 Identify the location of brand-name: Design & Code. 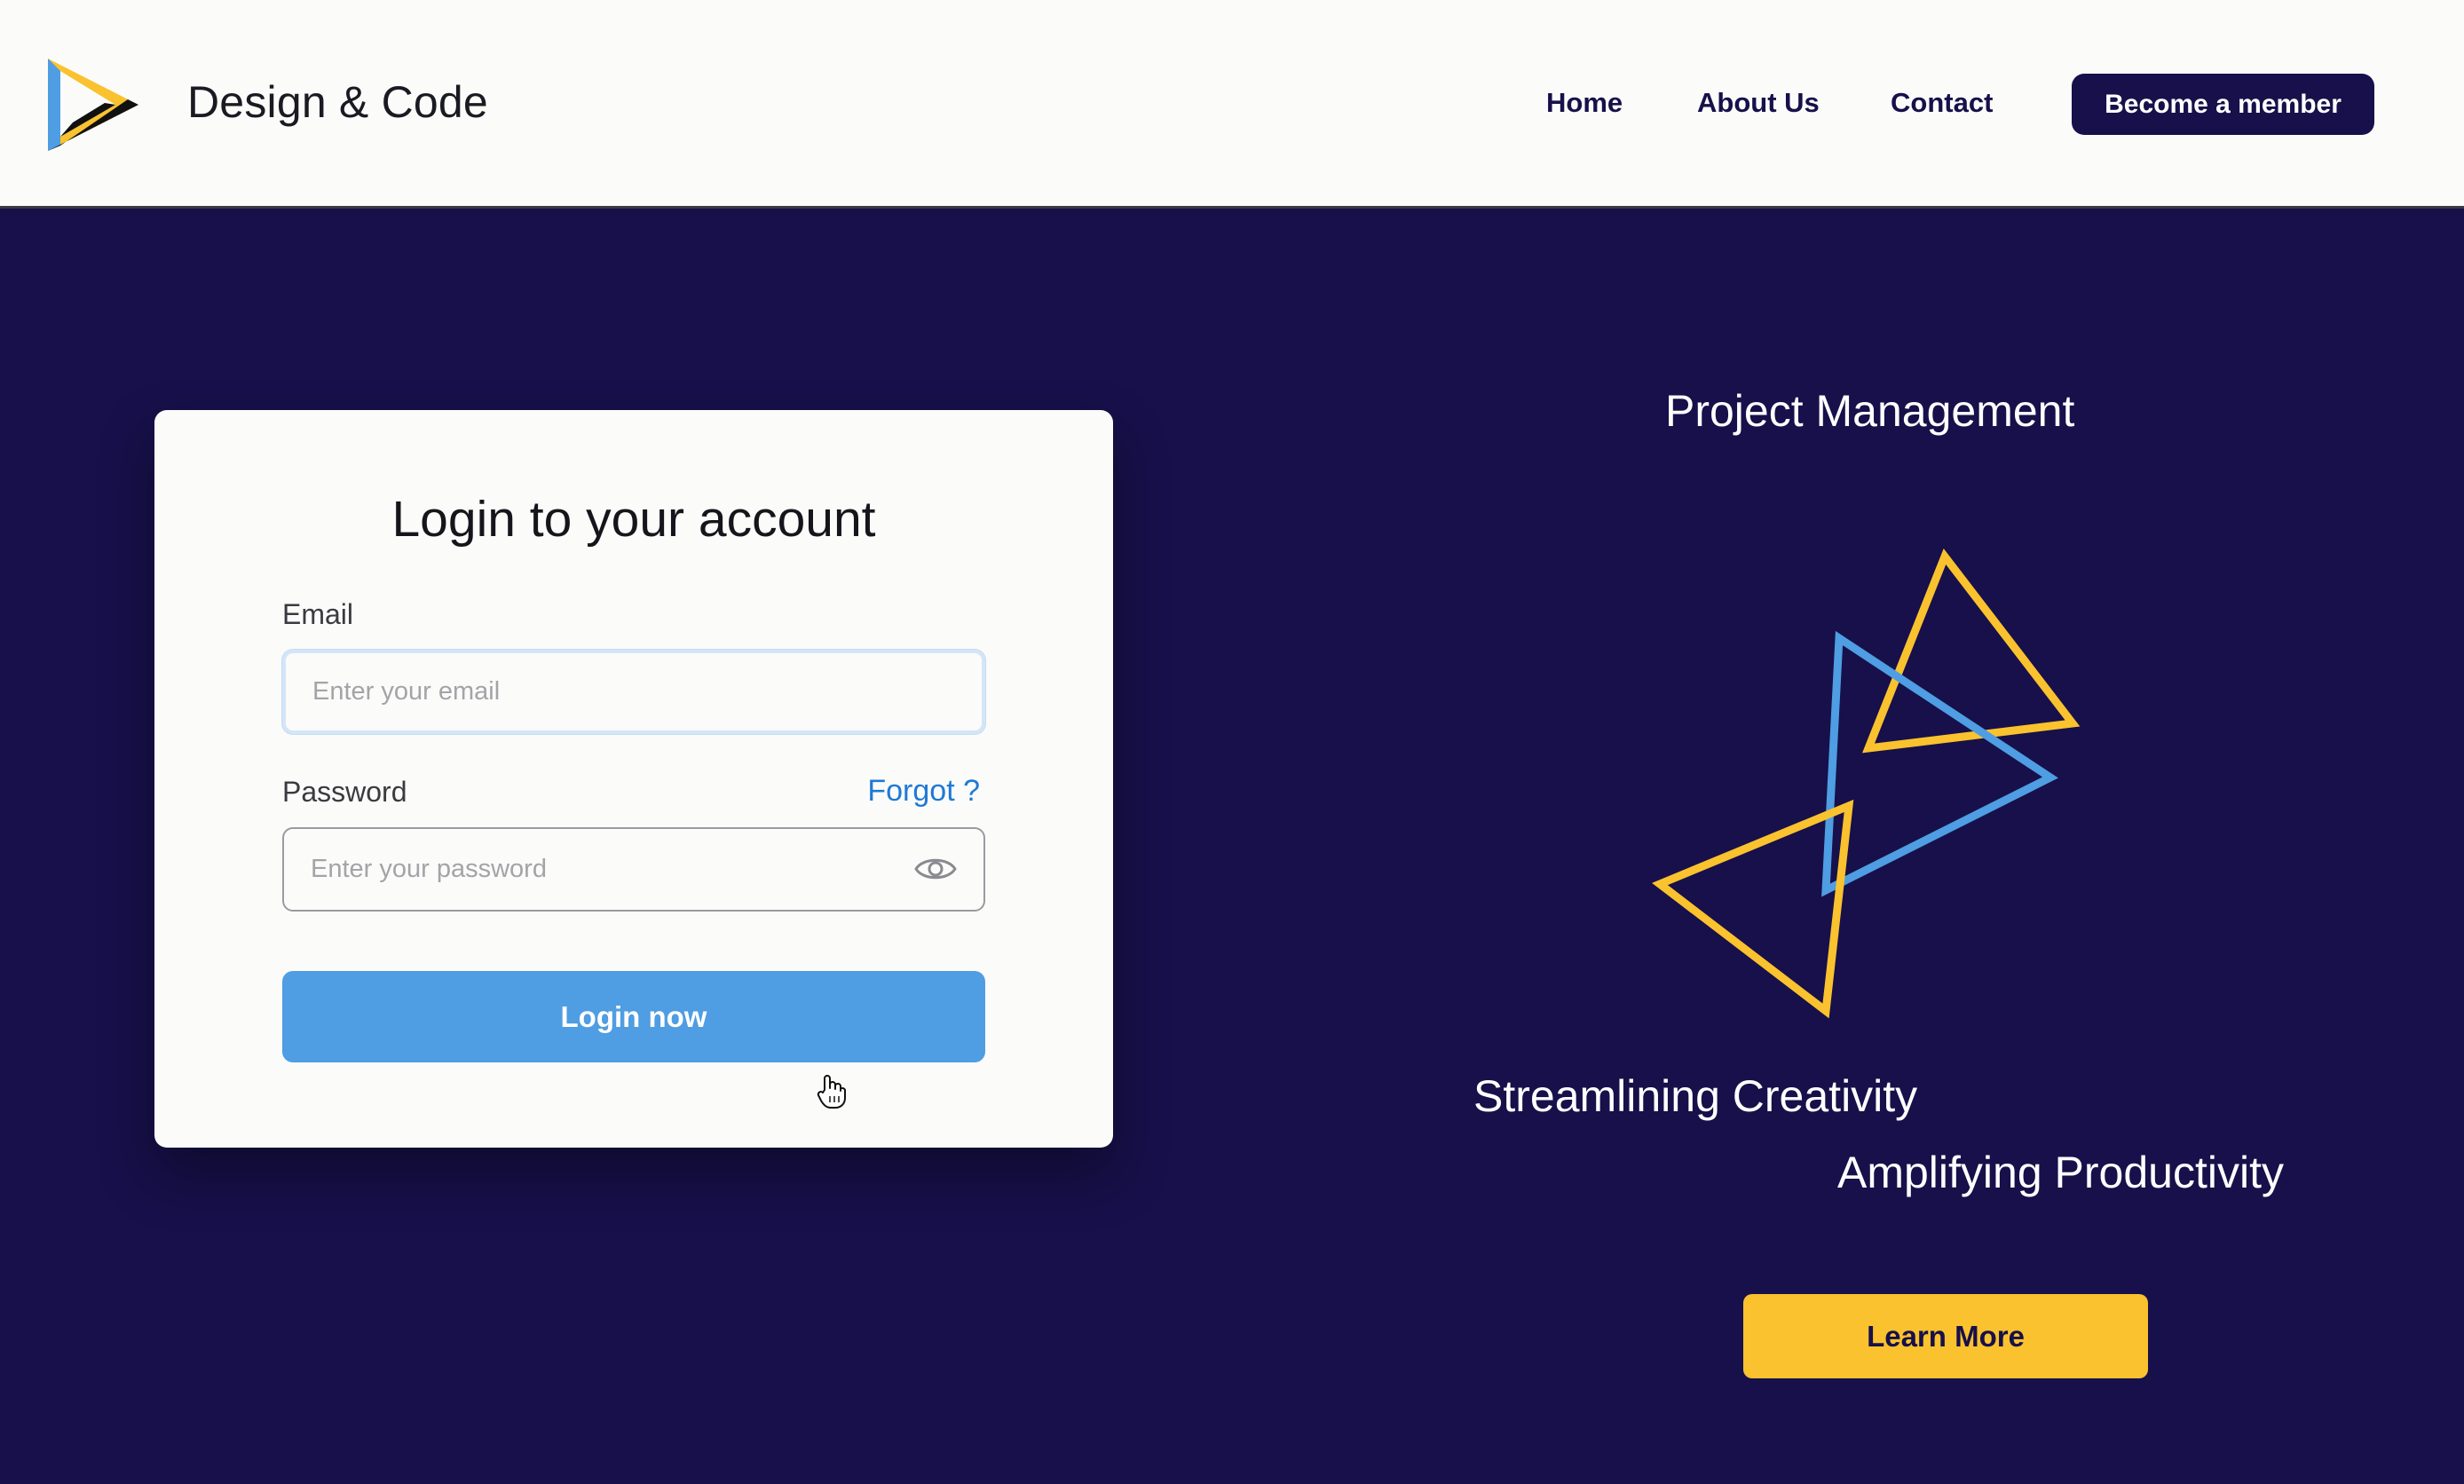
(338, 102).